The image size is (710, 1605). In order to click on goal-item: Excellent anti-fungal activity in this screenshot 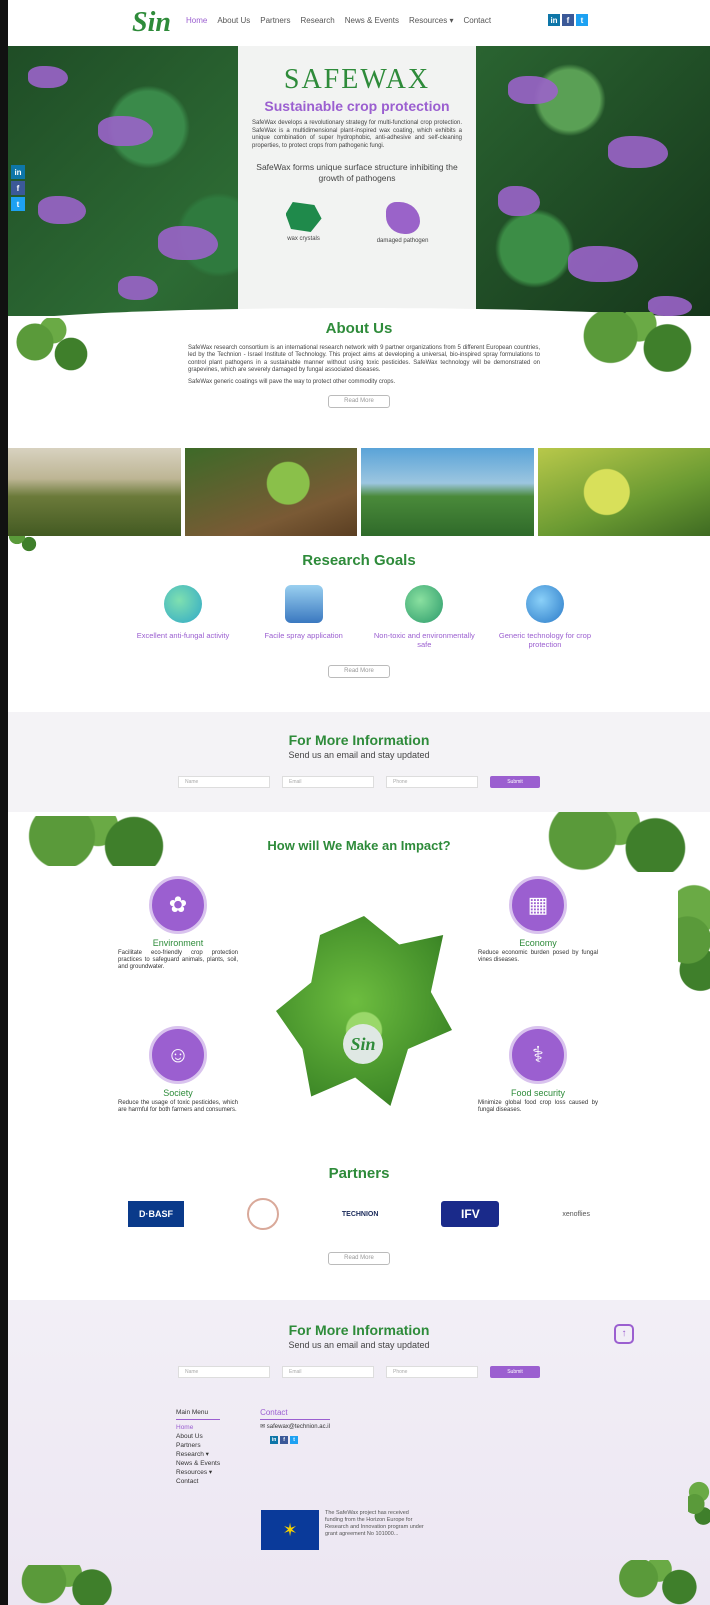, I will do `click(183, 617)`.